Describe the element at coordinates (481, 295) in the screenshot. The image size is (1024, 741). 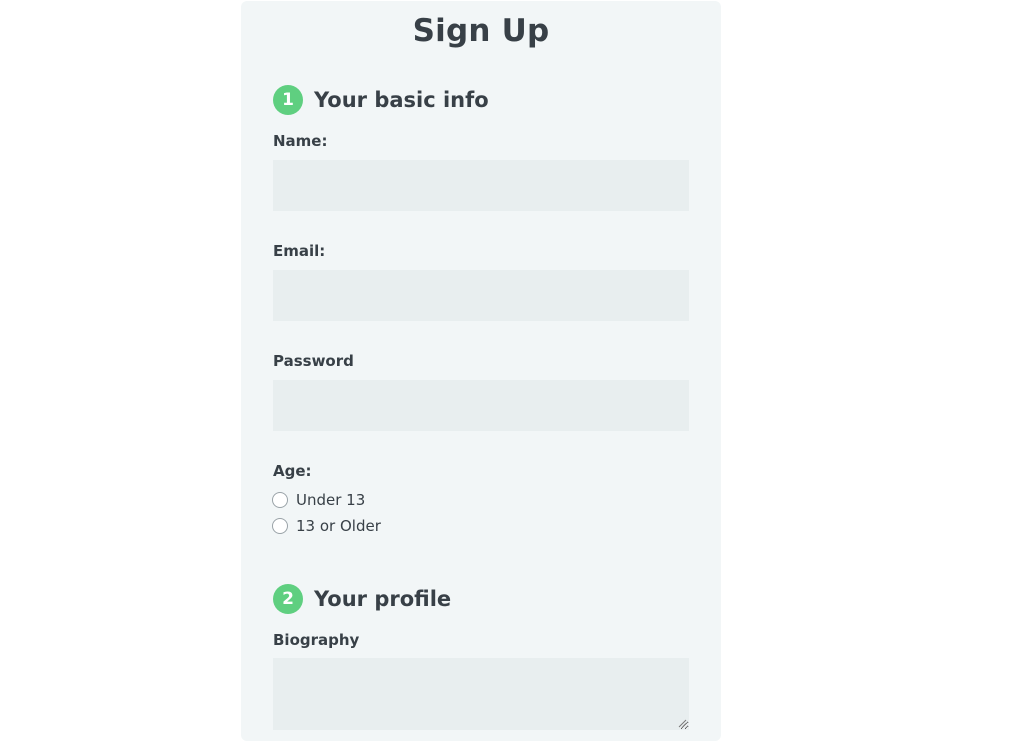
I see `email-input` at that location.